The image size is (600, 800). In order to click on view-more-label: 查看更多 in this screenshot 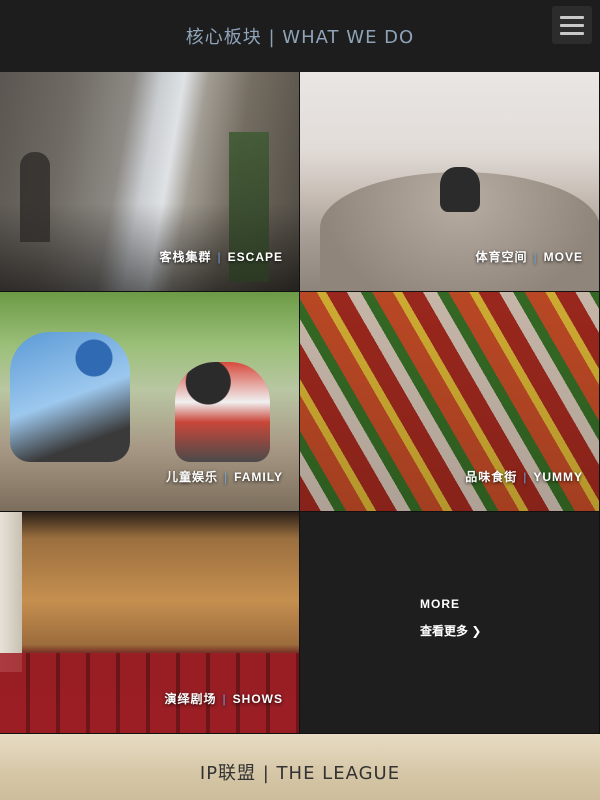, I will do `click(444, 631)`.